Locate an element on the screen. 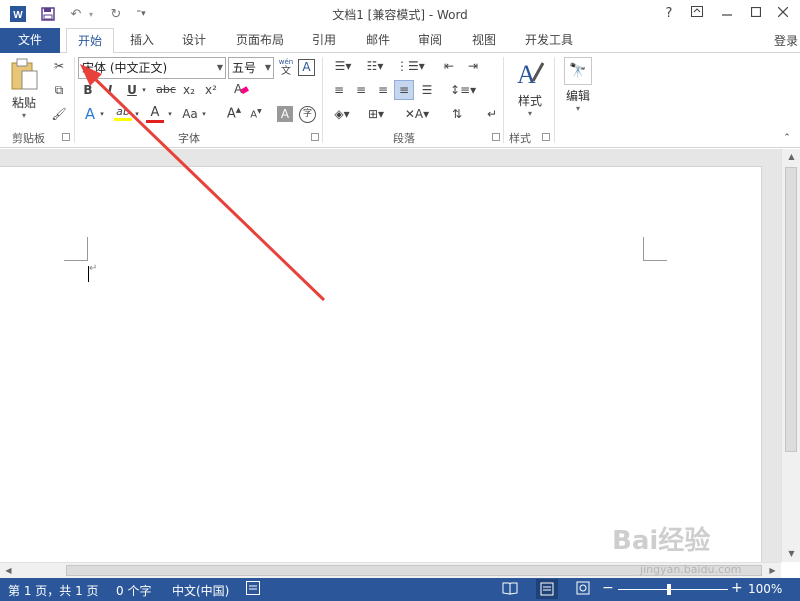 The image size is (800, 601). font-name-dropdown: 宋体 (中文正文) ▼ is located at coordinates (152, 68).